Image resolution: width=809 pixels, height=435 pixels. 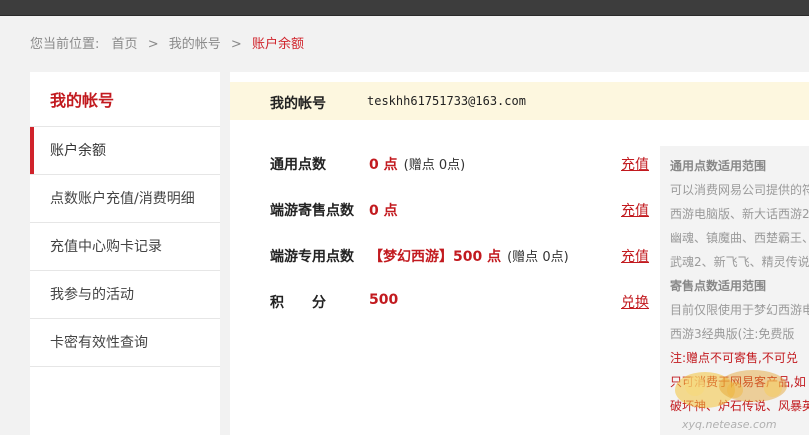 I want to click on general-points-value: 0 点 (赠点 0点), so click(x=417, y=164).